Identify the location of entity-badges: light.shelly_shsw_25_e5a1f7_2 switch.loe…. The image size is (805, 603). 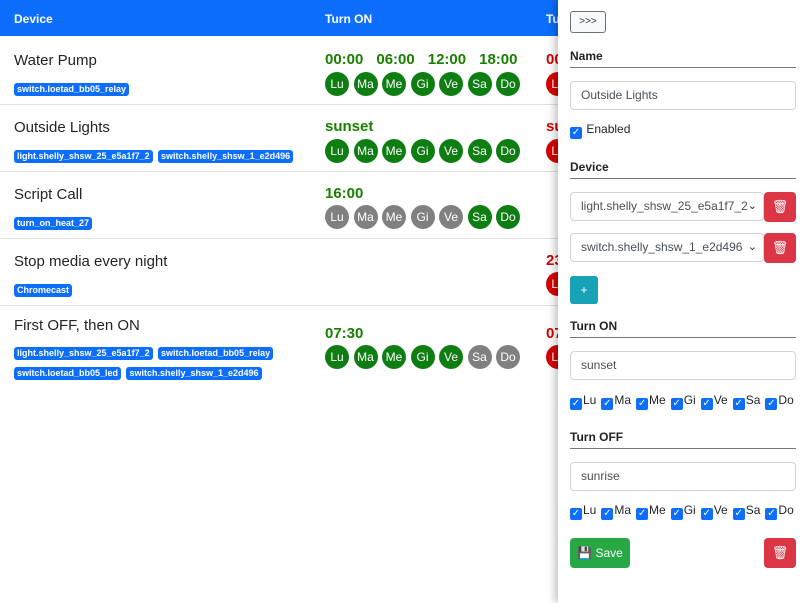
(164, 363).